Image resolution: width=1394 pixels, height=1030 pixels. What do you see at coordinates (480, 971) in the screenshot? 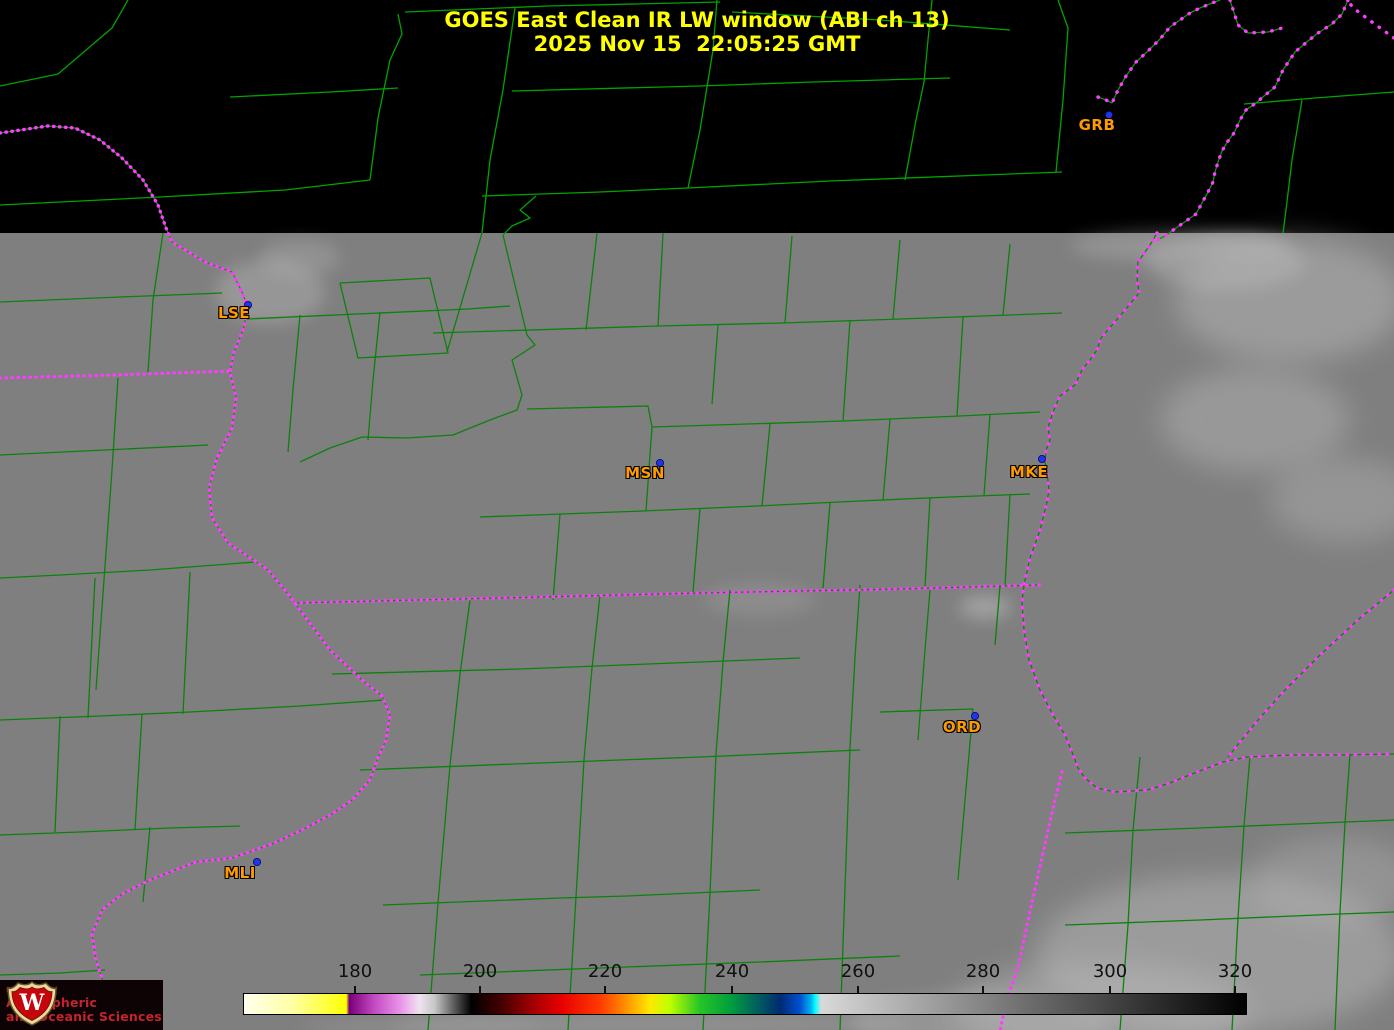
I see `colorbar-tick-label: 200` at bounding box center [480, 971].